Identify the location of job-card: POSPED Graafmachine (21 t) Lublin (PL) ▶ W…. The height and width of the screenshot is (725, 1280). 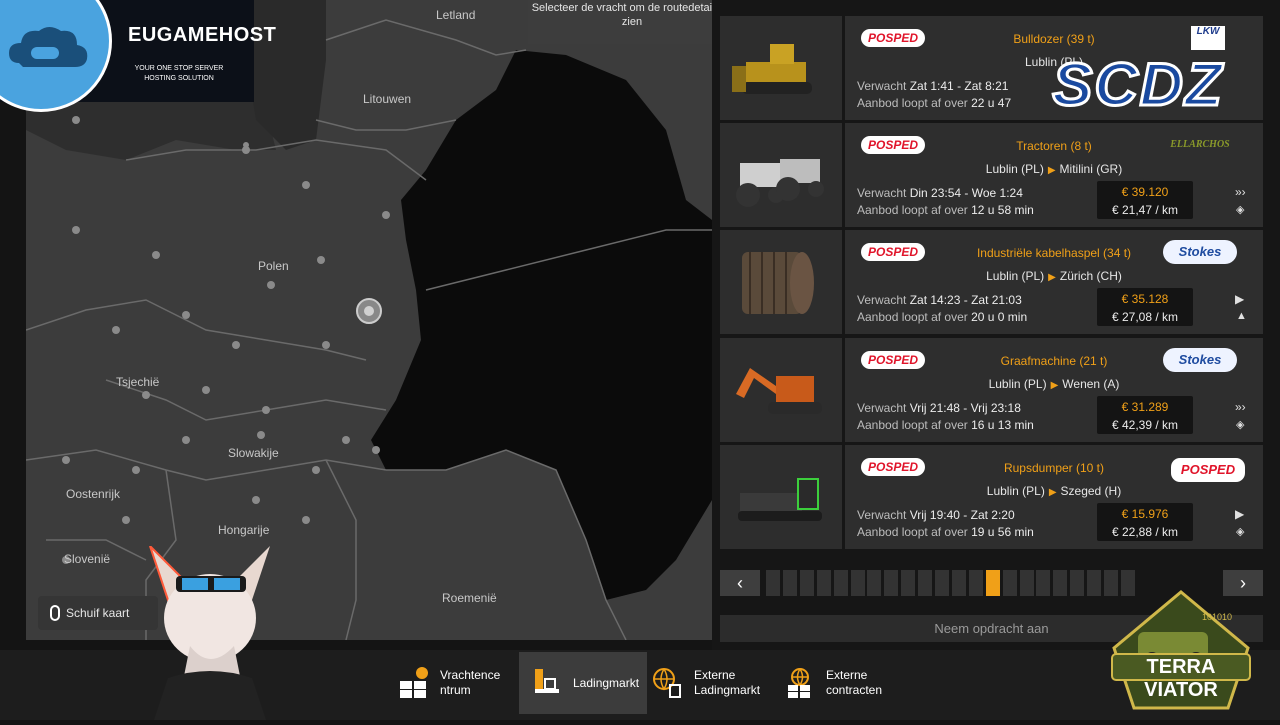
(991, 390).